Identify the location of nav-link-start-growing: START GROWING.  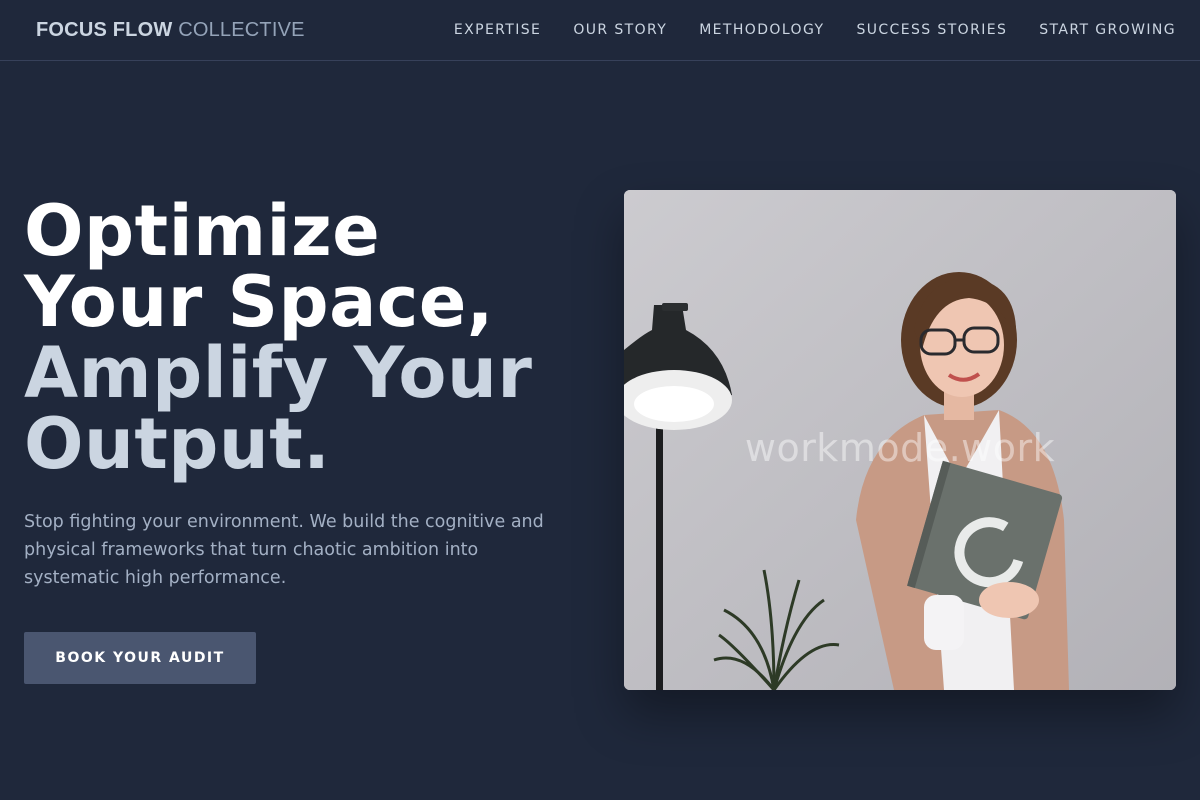
(1107, 30).